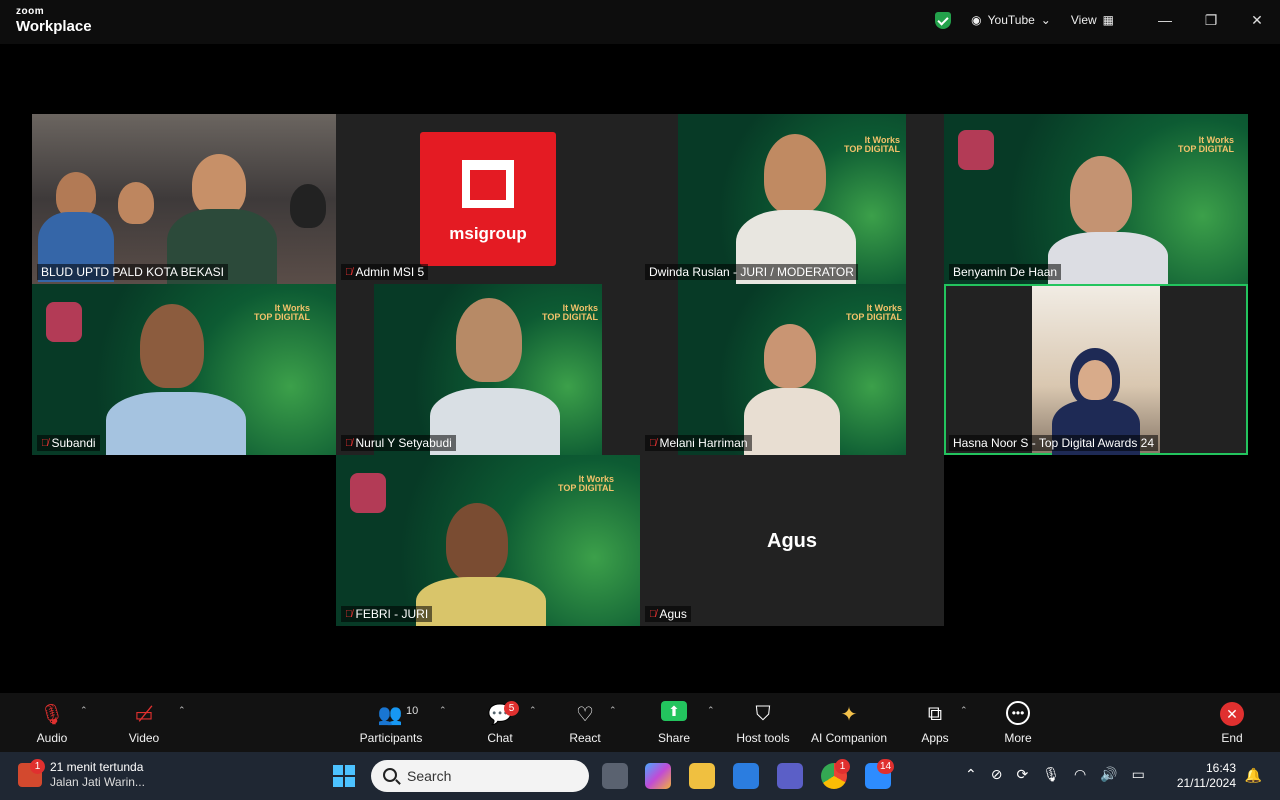 This screenshot has height=800, width=1280. I want to click on sync-icon: ⟳, so click(1022, 774).